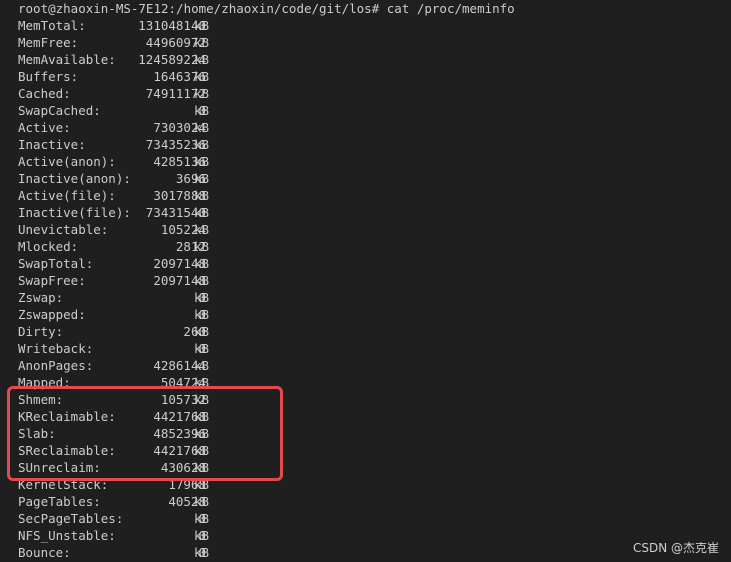  What do you see at coordinates (44, 552) in the screenshot?
I see `meminfo-key: Bounce:` at bounding box center [44, 552].